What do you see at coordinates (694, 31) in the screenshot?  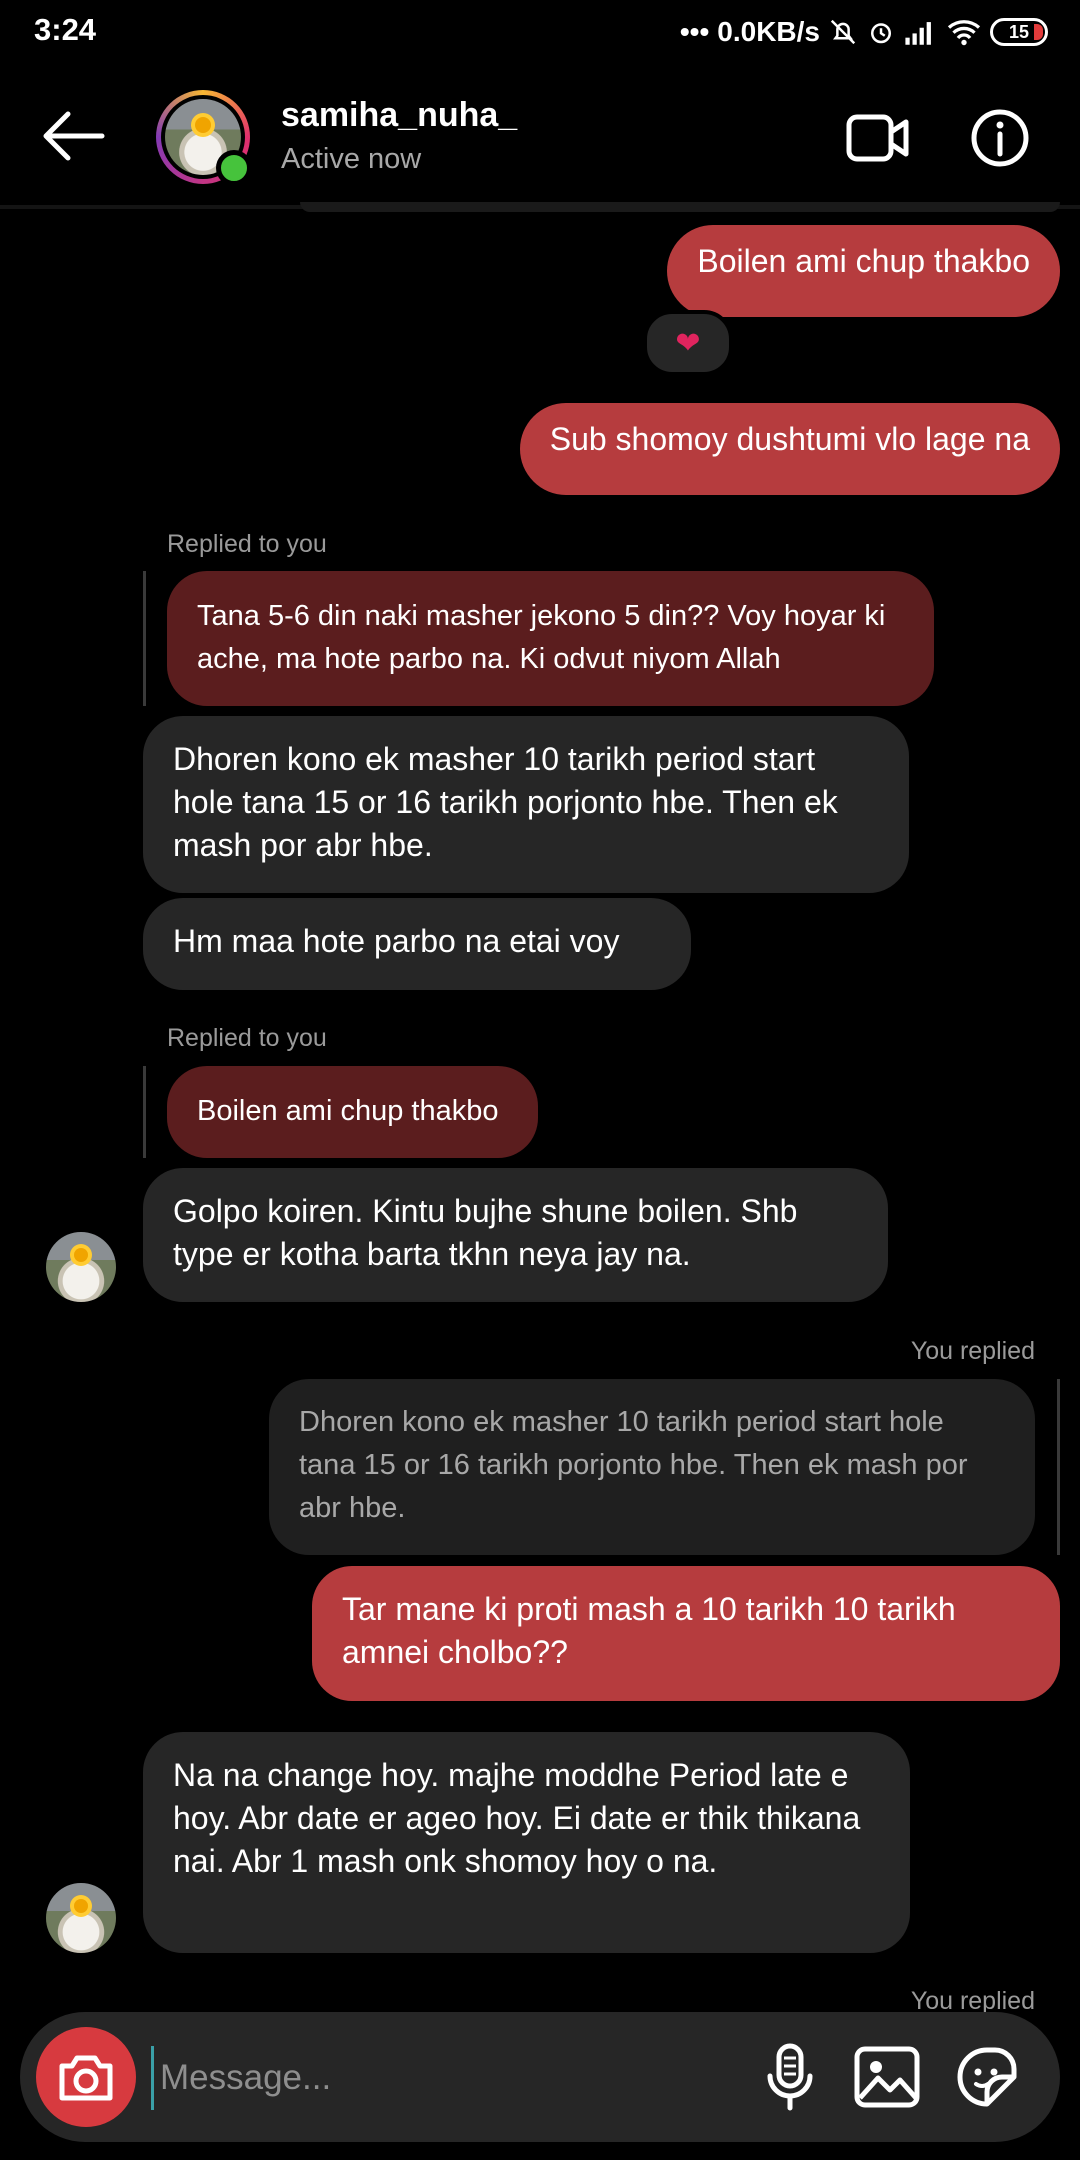 I see `network-dots: •••` at bounding box center [694, 31].